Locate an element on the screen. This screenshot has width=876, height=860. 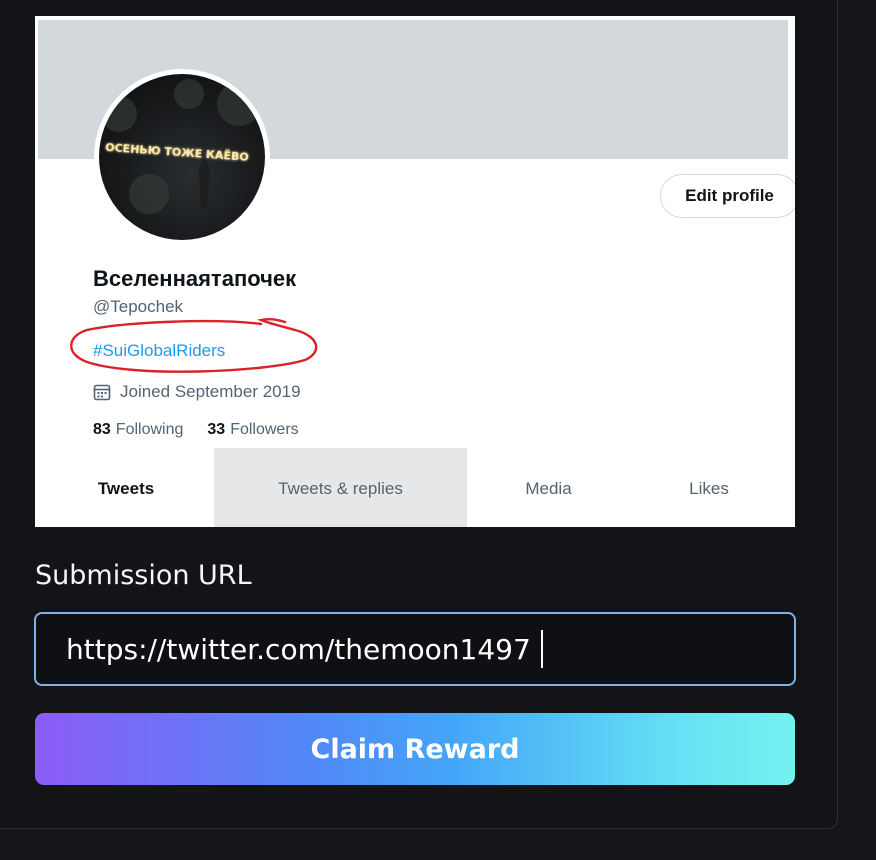
claim-reward-button: Claim Reward is located at coordinates (415, 749).